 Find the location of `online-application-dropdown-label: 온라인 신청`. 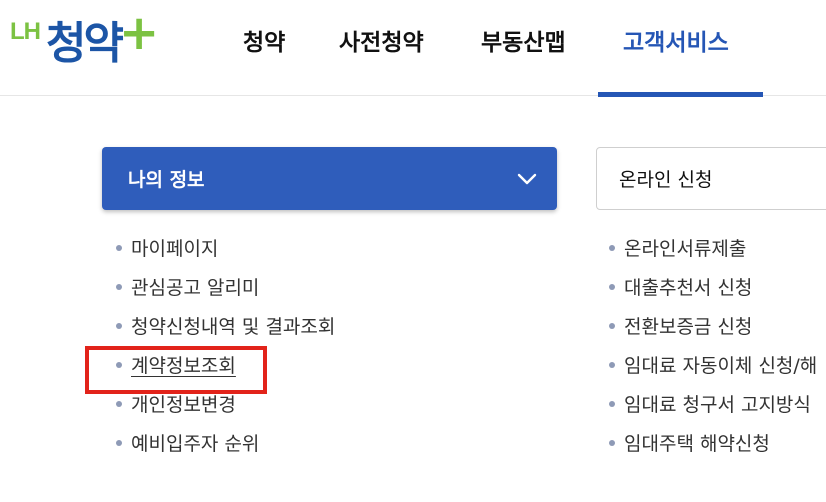

online-application-dropdown-label: 온라인 신청 is located at coordinates (666, 180).